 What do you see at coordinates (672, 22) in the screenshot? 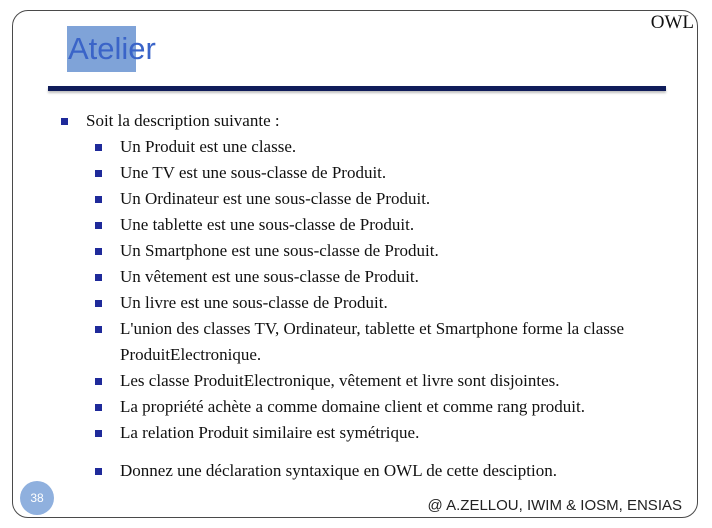
I see `corner-label: OWL` at bounding box center [672, 22].